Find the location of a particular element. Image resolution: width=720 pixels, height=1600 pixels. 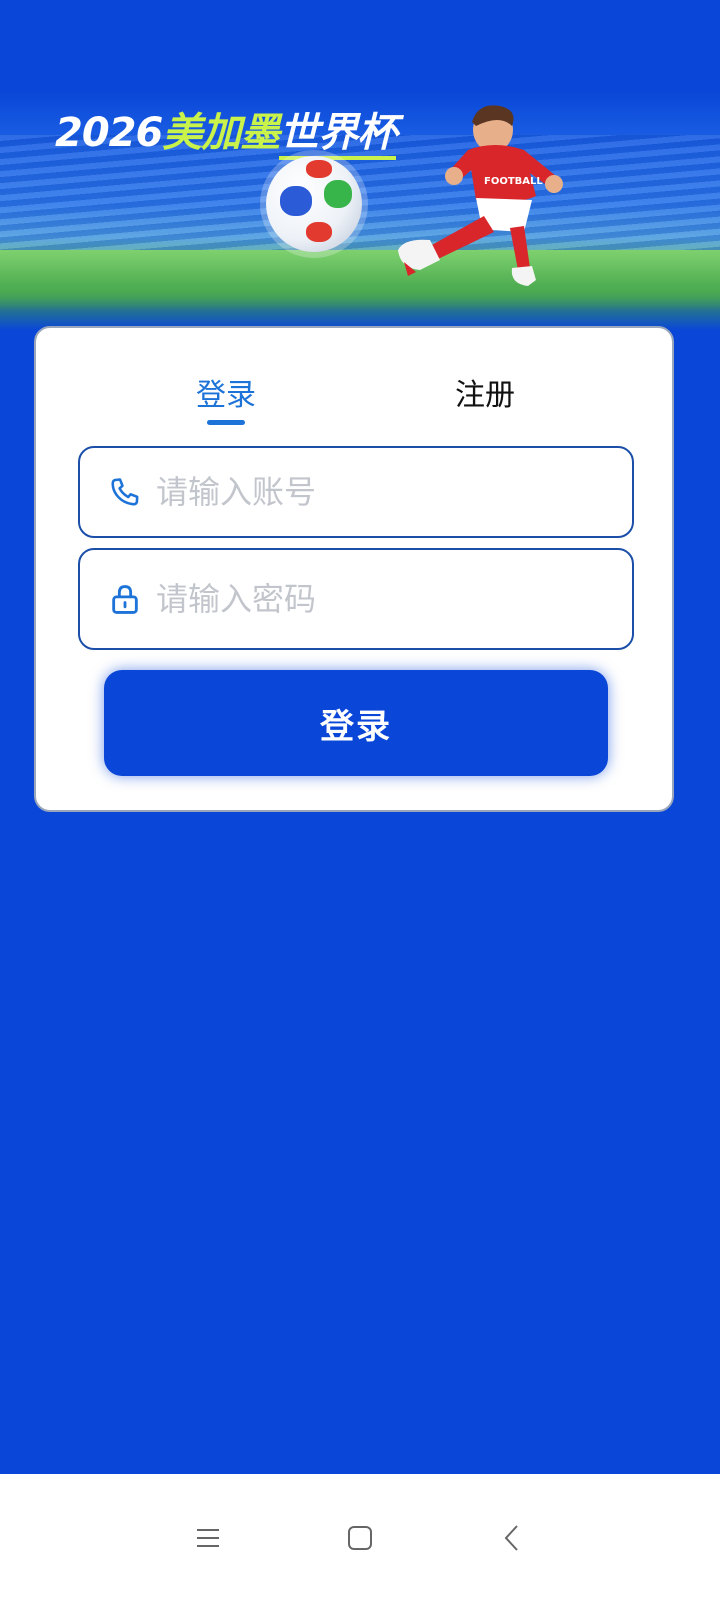

banner-title: 2026美加墨世界杯 is located at coordinates (226, 130).